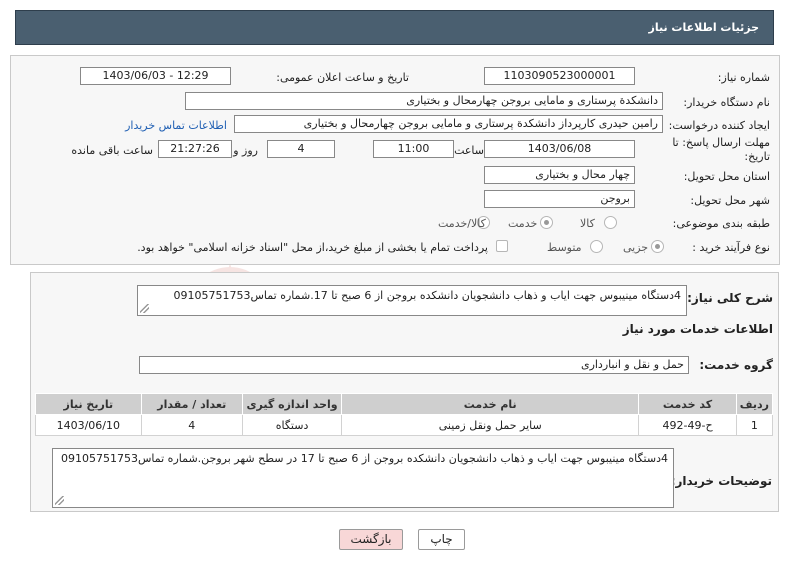  What do you see at coordinates (730, 298) in the screenshot?
I see `summary-label: شرح کلی نیاز:` at bounding box center [730, 298].